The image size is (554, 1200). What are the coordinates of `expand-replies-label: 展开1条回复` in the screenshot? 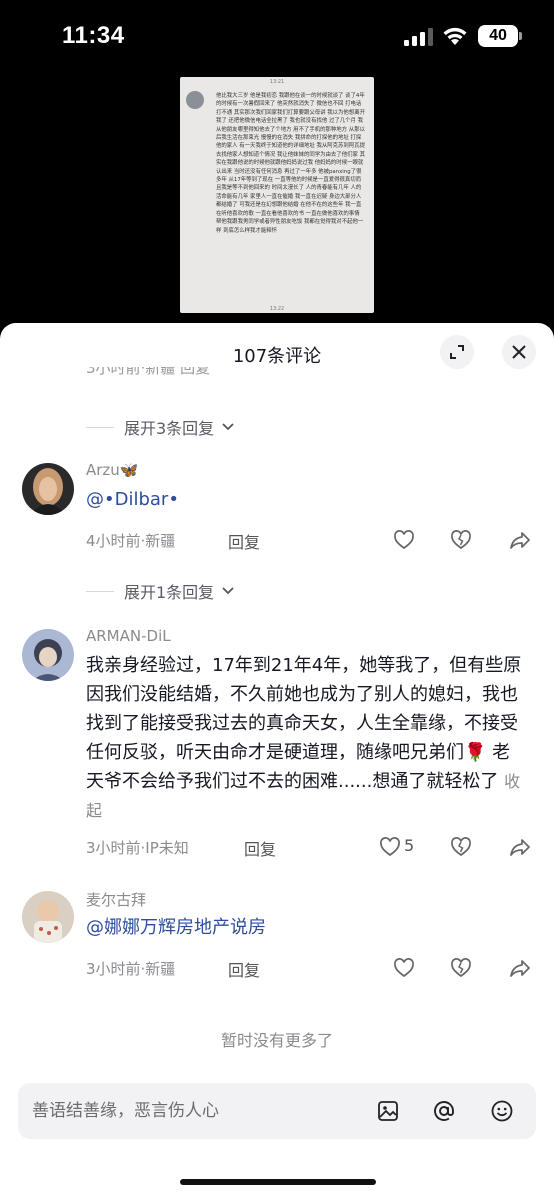 It's located at (169, 592).